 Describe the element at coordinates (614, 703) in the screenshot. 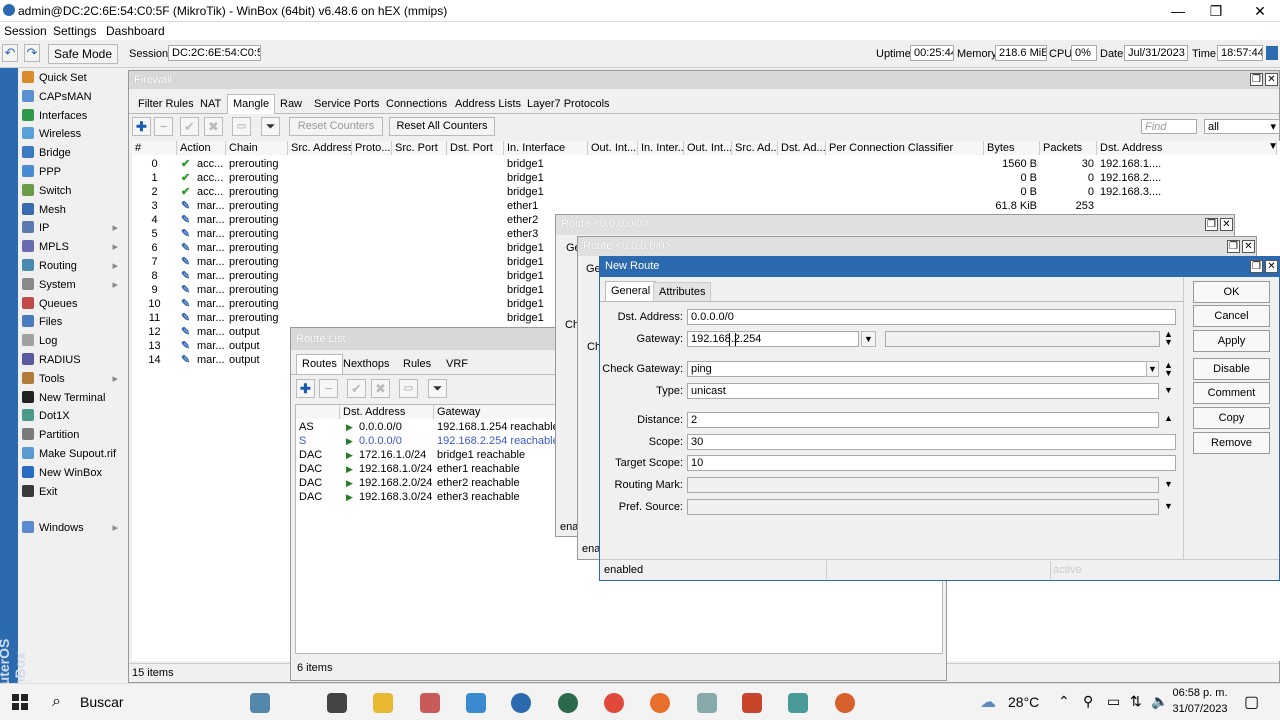

I see `chrome-icon` at that location.